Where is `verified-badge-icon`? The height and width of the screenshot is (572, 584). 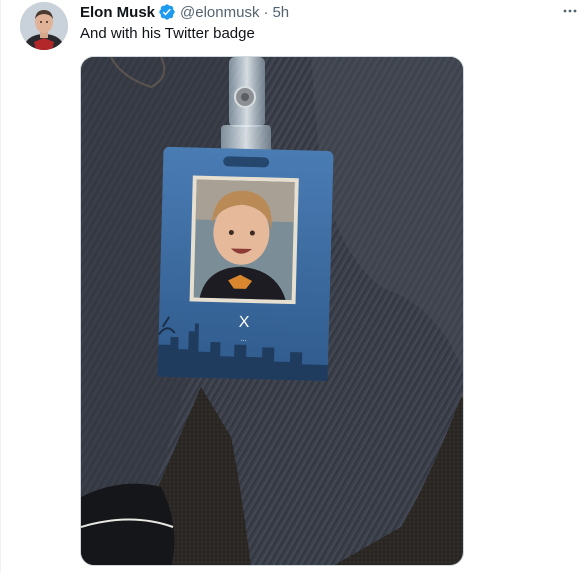
verified-badge-icon is located at coordinates (167, 12).